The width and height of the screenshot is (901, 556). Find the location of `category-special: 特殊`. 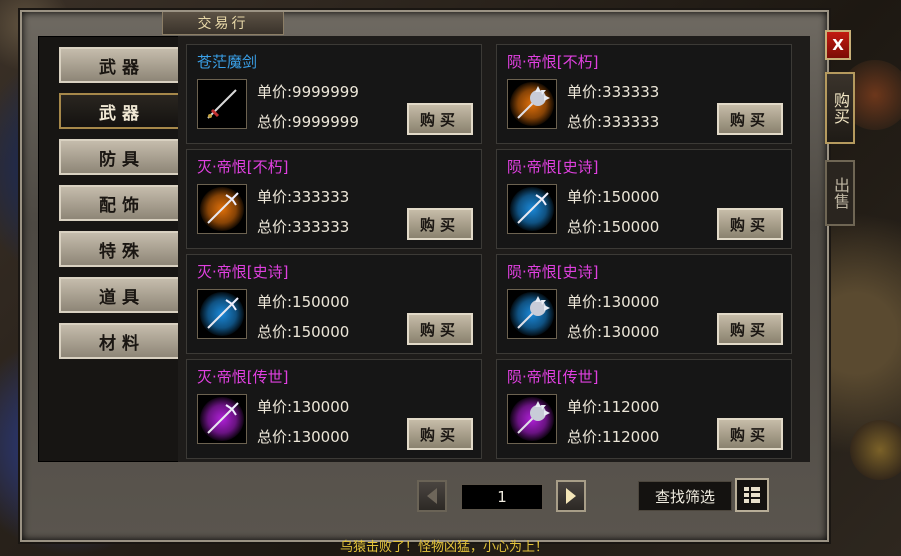

category-special: 特殊 is located at coordinates (122, 249).